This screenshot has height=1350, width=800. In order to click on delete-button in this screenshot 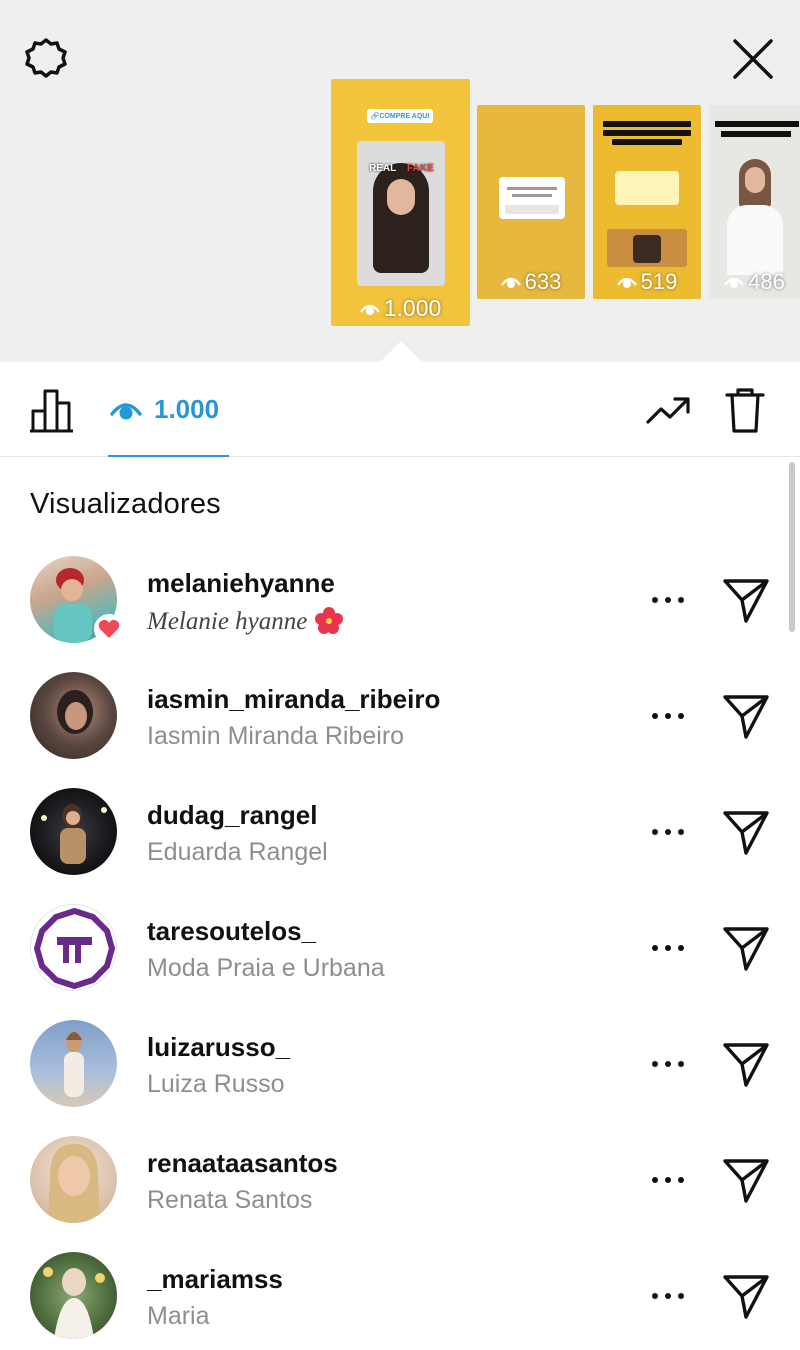, I will do `click(745, 410)`.